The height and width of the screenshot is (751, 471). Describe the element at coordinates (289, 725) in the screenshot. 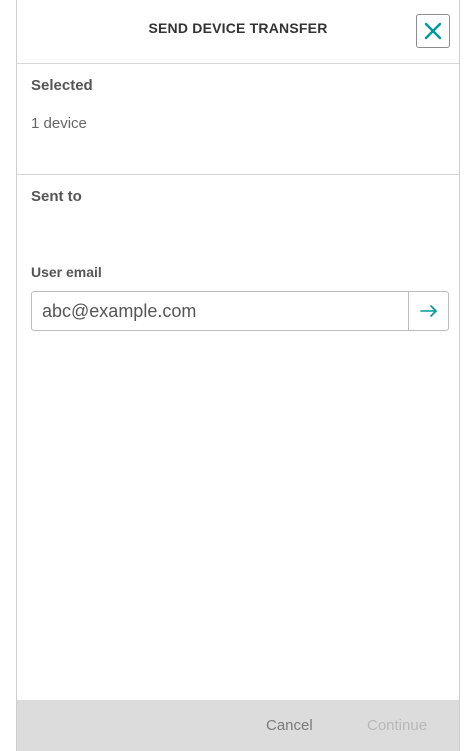

I see `cancel-button: Cancel` at that location.